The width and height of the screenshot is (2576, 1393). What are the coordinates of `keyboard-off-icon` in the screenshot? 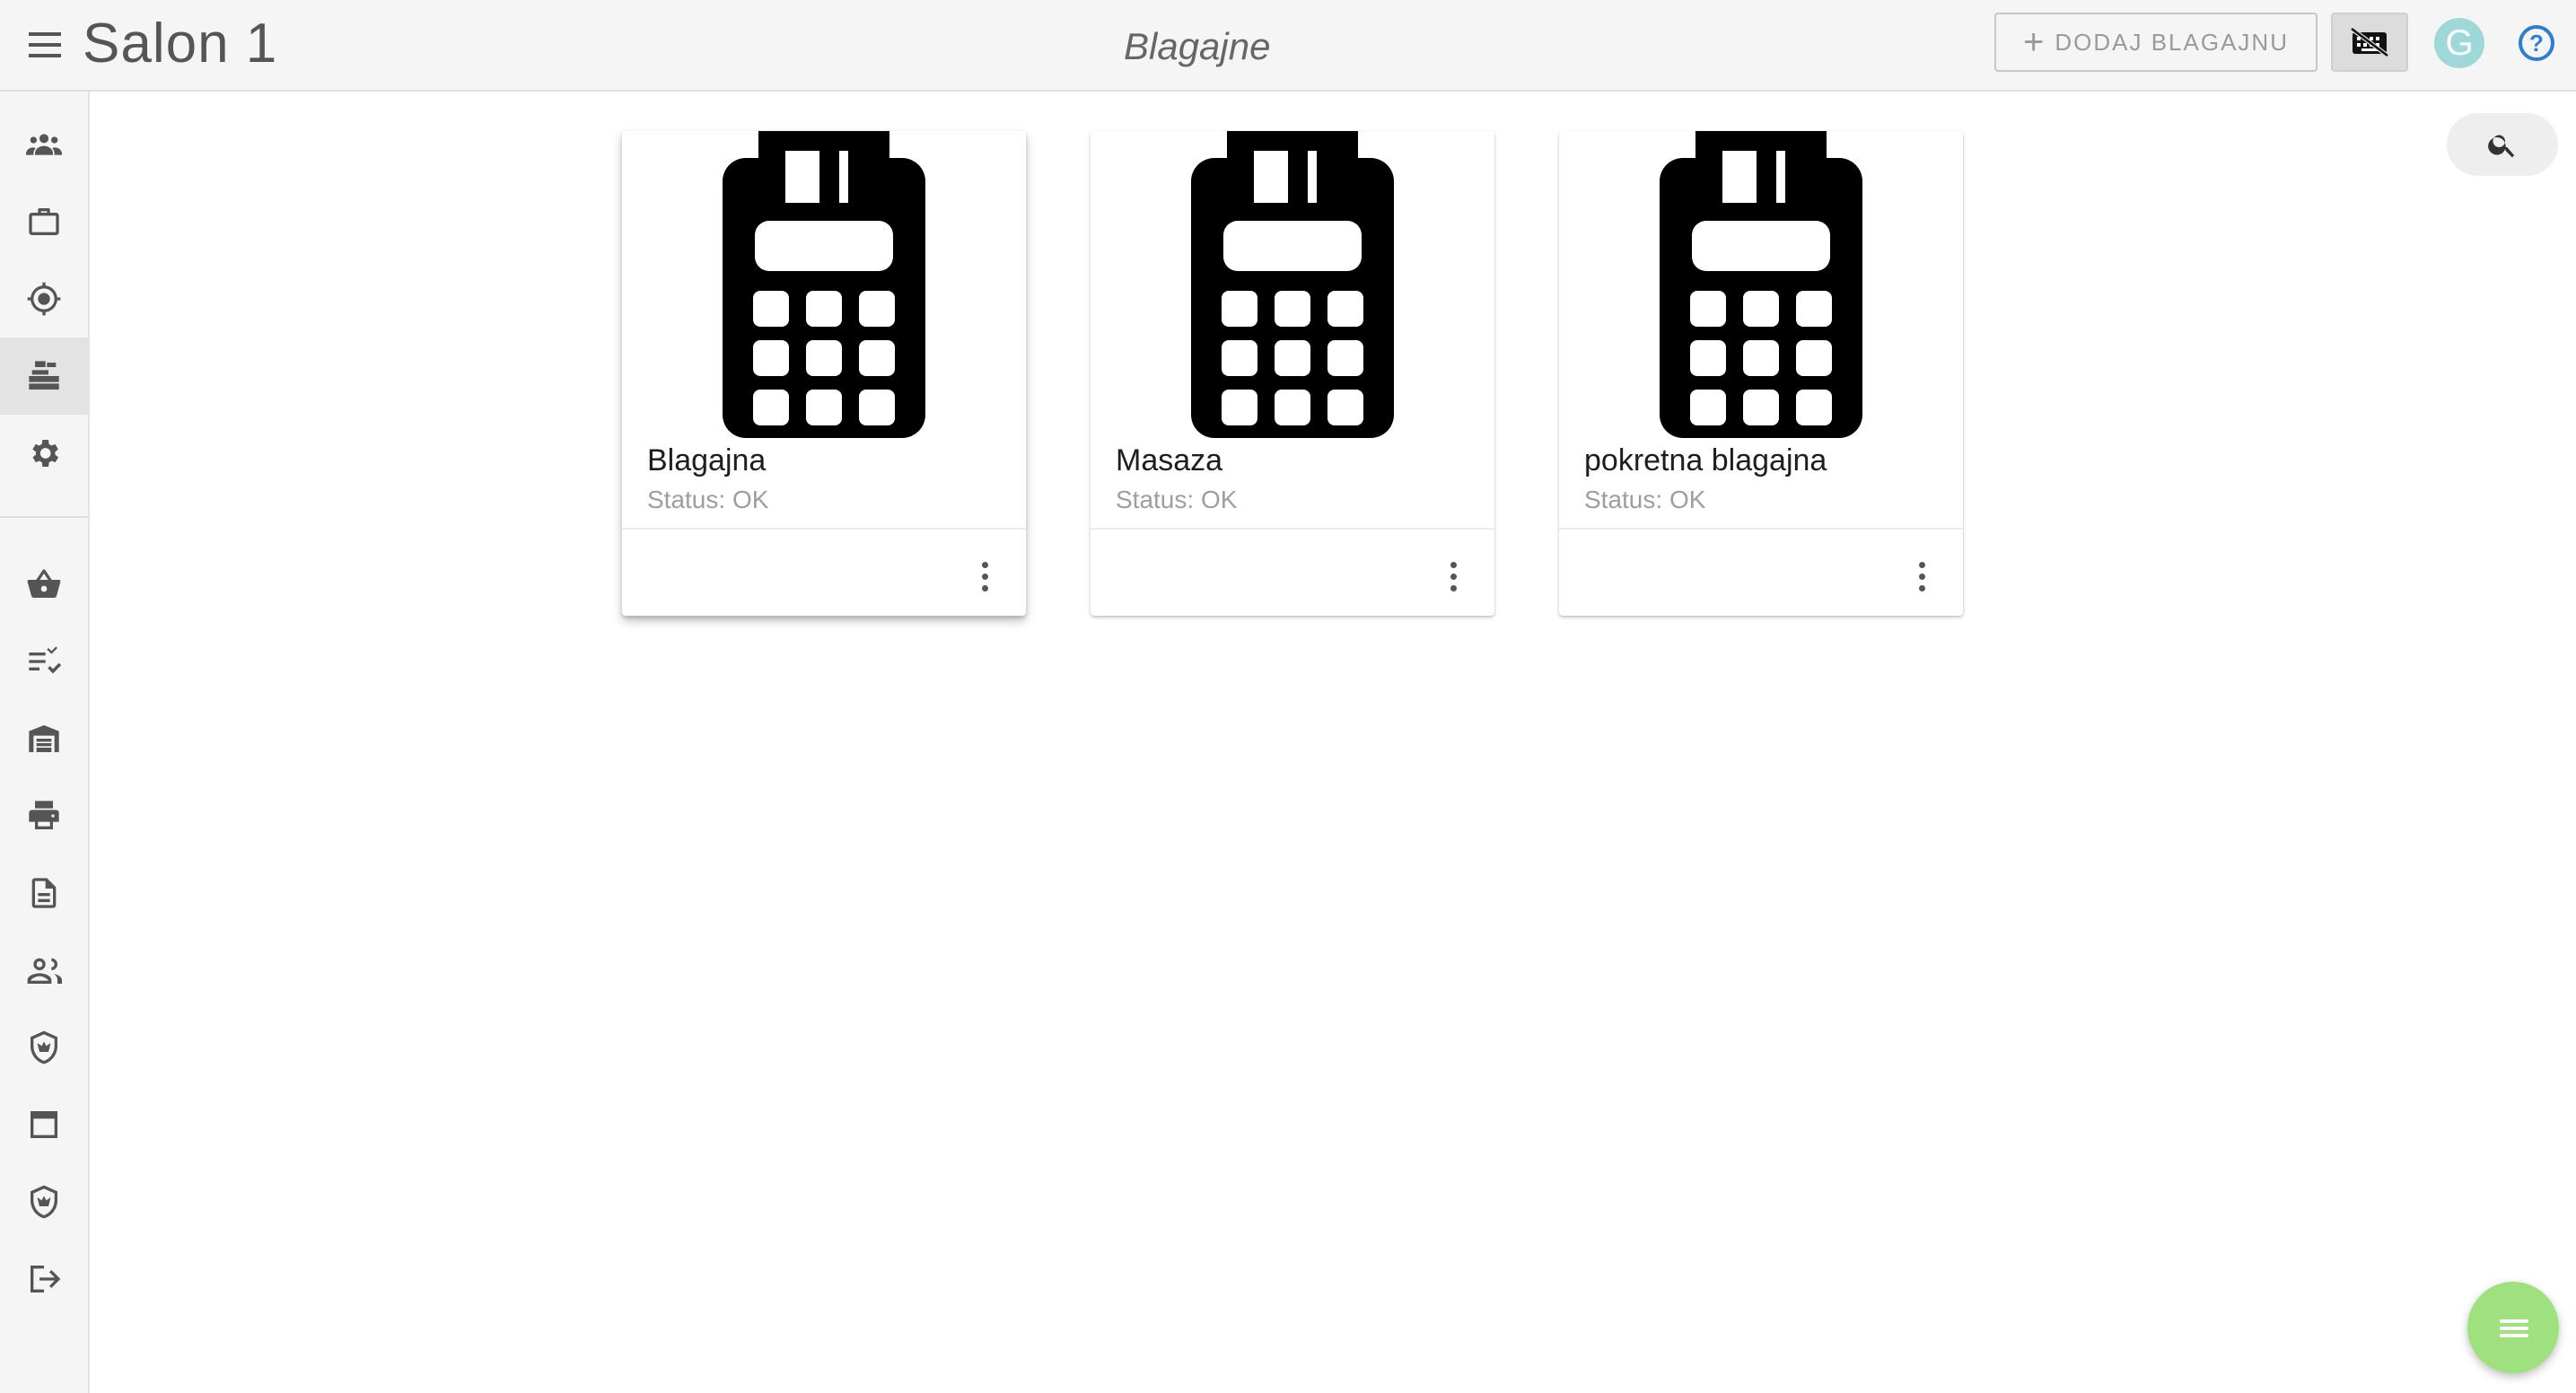 It's located at (2369, 42).